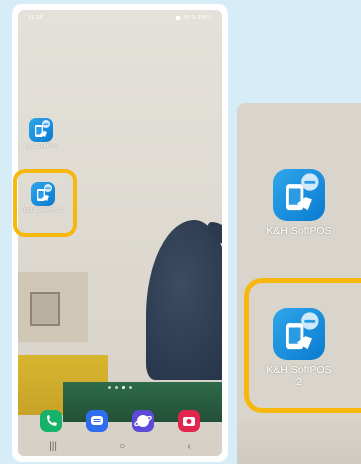 This screenshot has height=464, width=361. What do you see at coordinates (45, 203) in the screenshot?
I see `highlight-frame-small` at bounding box center [45, 203].